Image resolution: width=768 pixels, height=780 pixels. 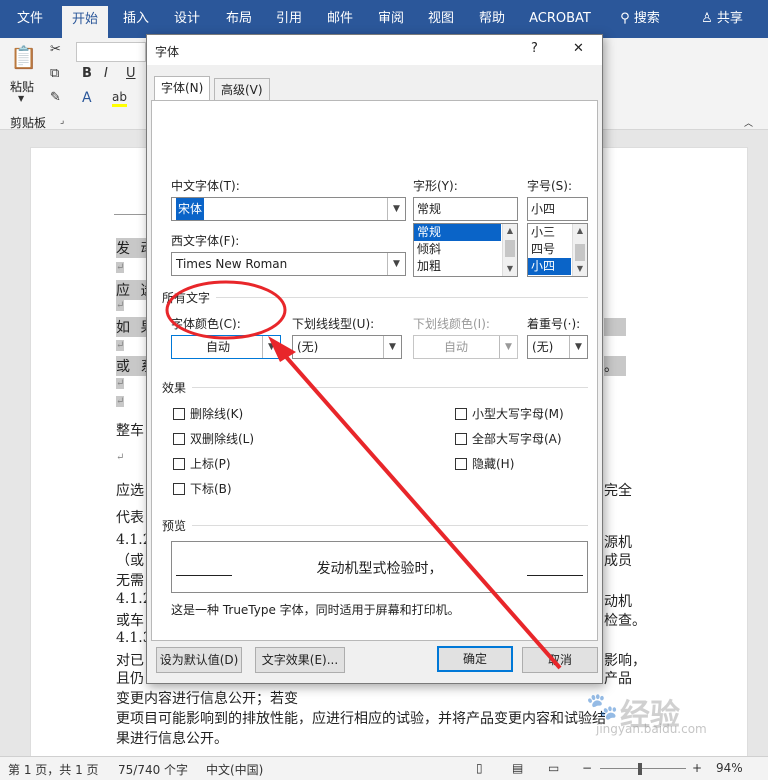 What do you see at coordinates (226, 310) in the screenshot?
I see `annotation-circle` at bounding box center [226, 310].